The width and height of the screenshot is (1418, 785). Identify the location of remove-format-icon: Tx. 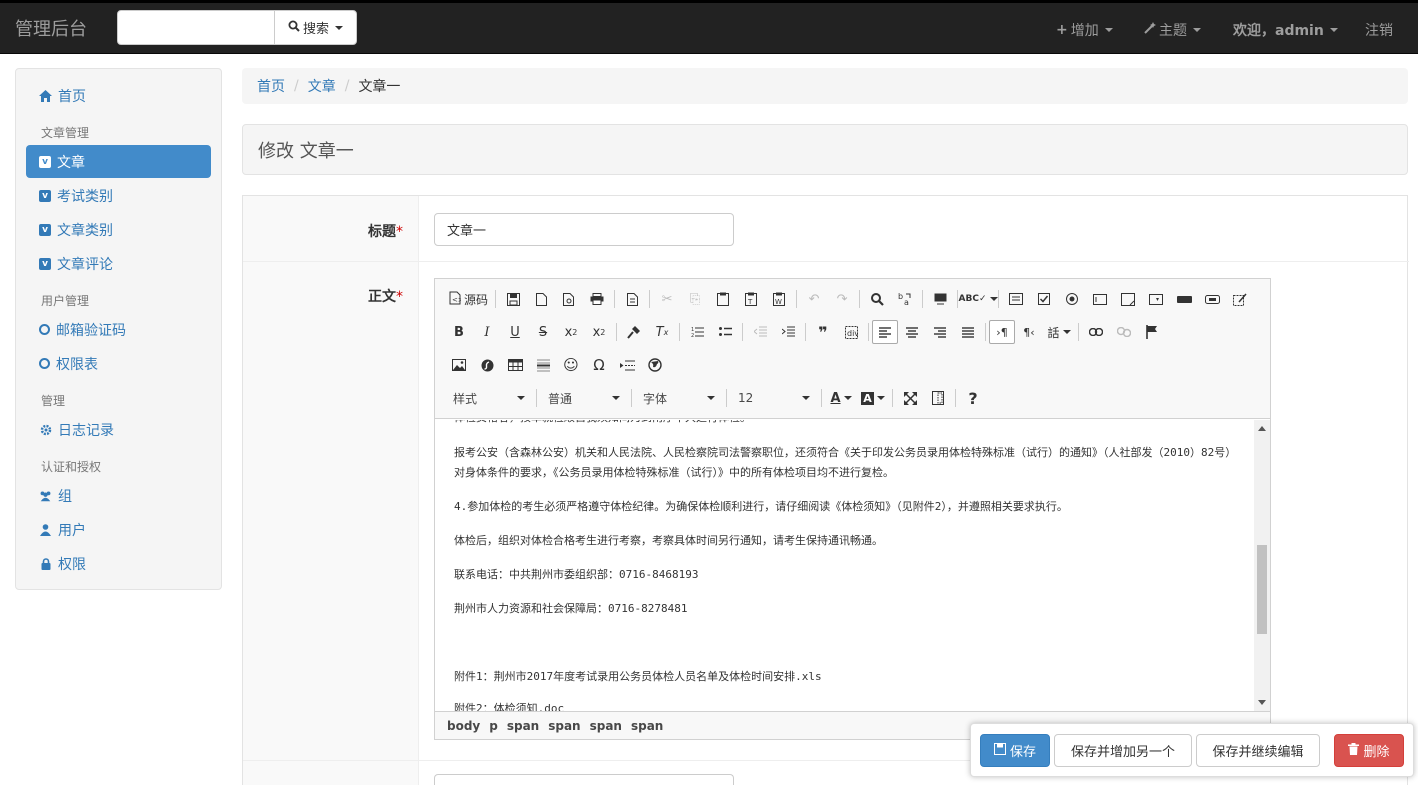
(662, 332).